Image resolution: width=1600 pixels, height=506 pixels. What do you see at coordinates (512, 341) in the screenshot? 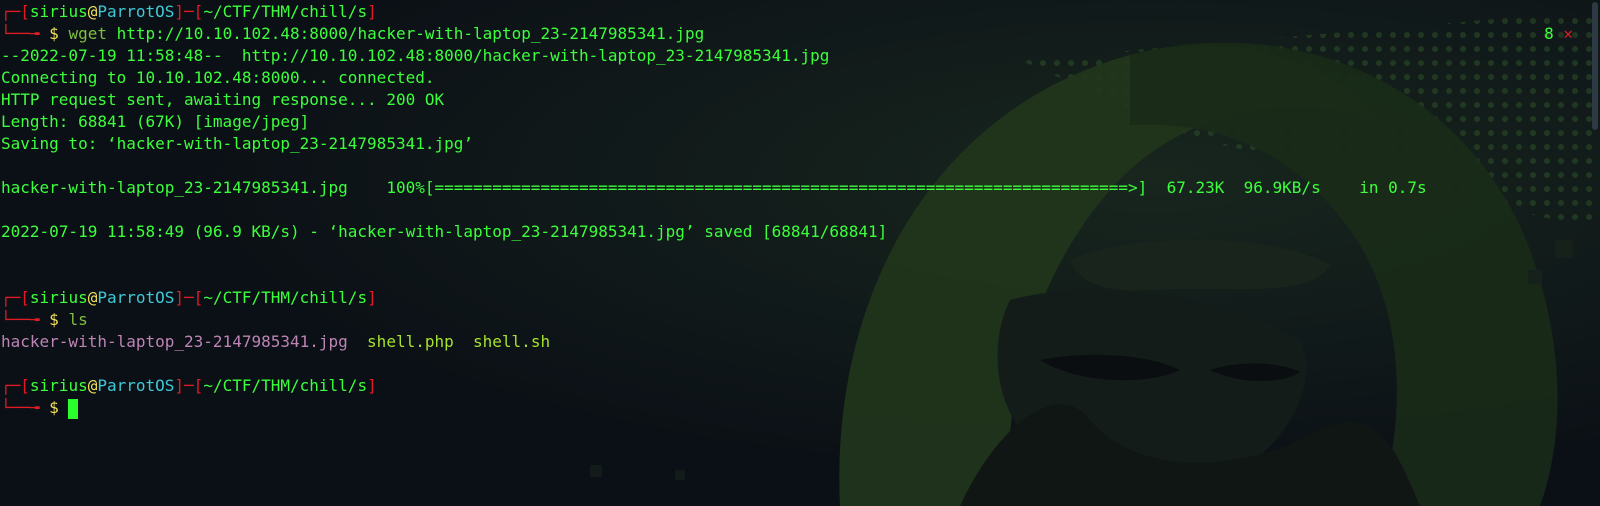
I see `file-entry: shell.sh` at bounding box center [512, 341].